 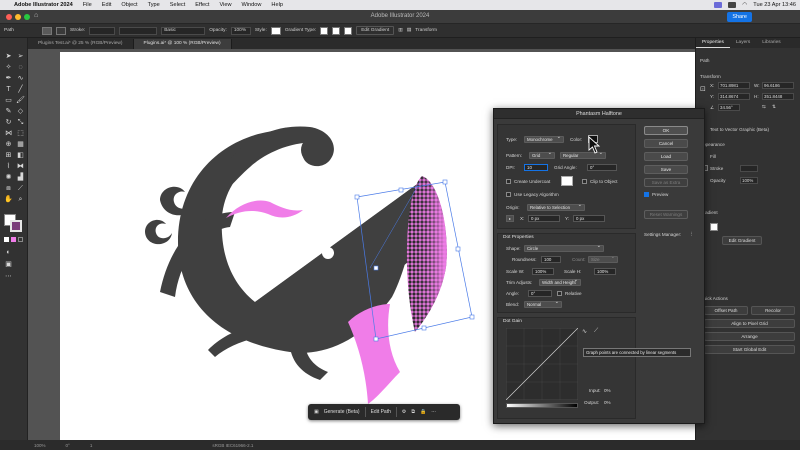 I want to click on zoom-level: 100%, so click(x=40, y=445).